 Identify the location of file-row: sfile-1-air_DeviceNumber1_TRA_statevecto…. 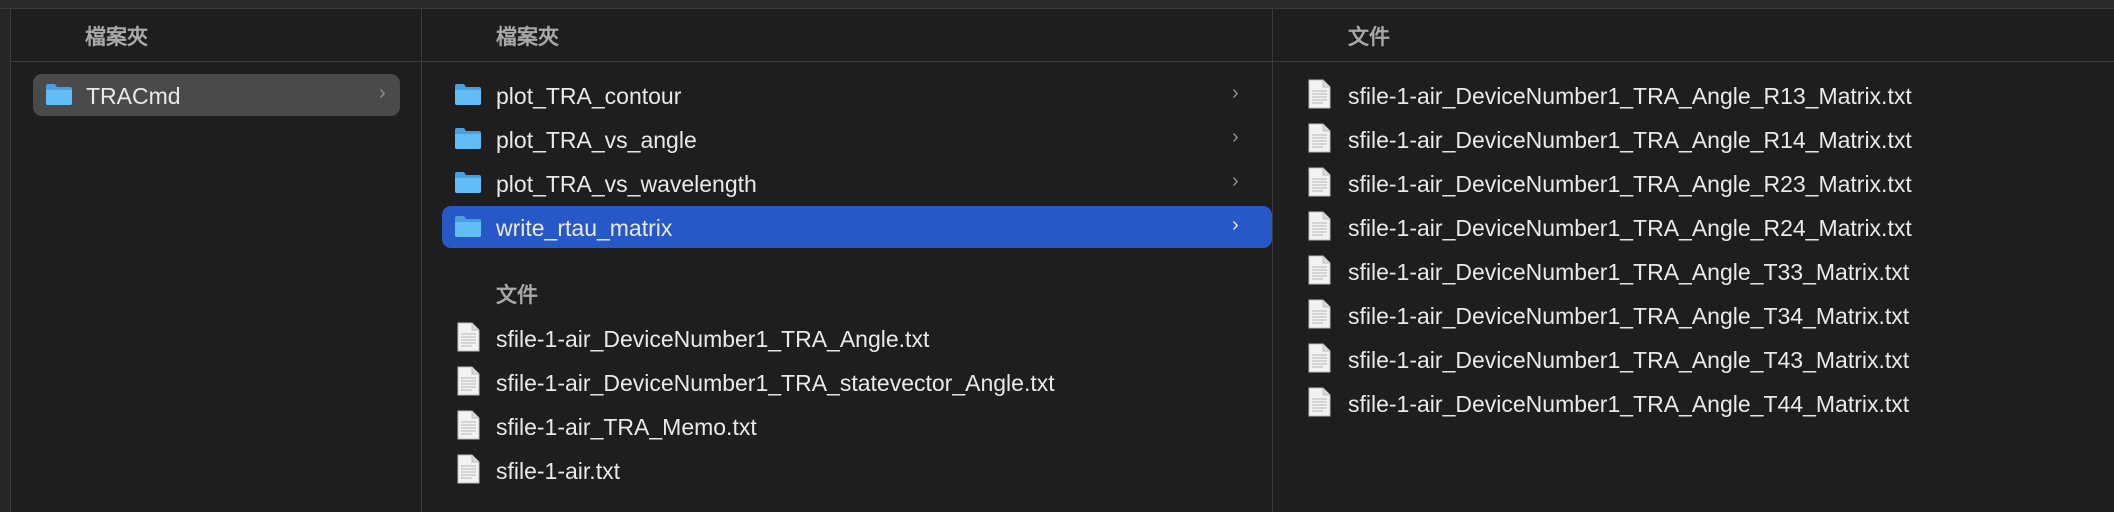
(847, 382).